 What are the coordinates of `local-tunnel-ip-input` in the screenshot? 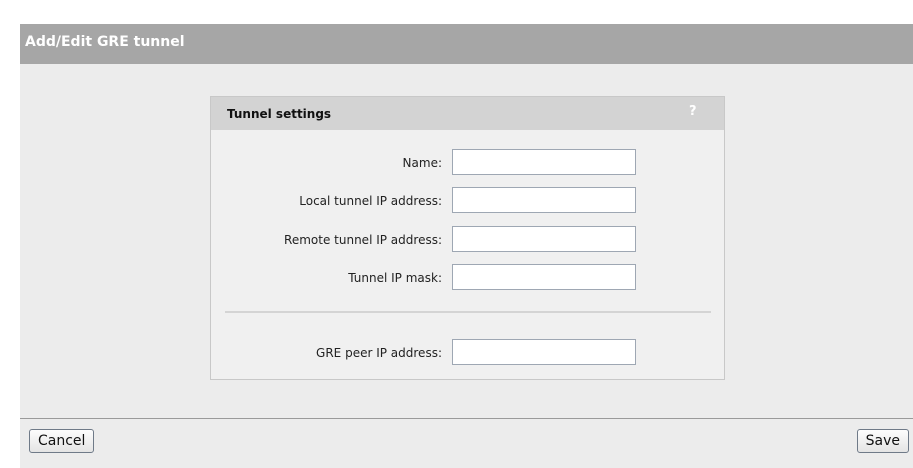 It's located at (544, 200).